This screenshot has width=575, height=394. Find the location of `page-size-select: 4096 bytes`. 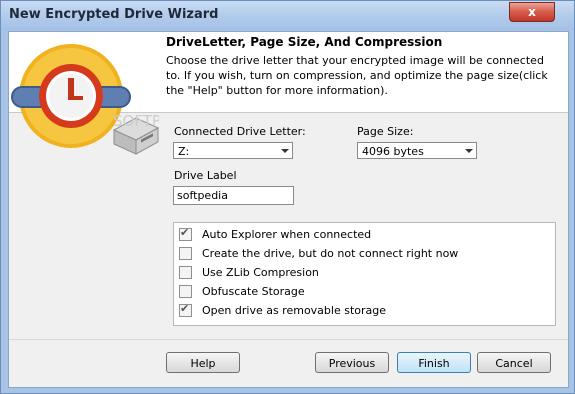

page-size-select: 4096 bytes is located at coordinates (417, 150).